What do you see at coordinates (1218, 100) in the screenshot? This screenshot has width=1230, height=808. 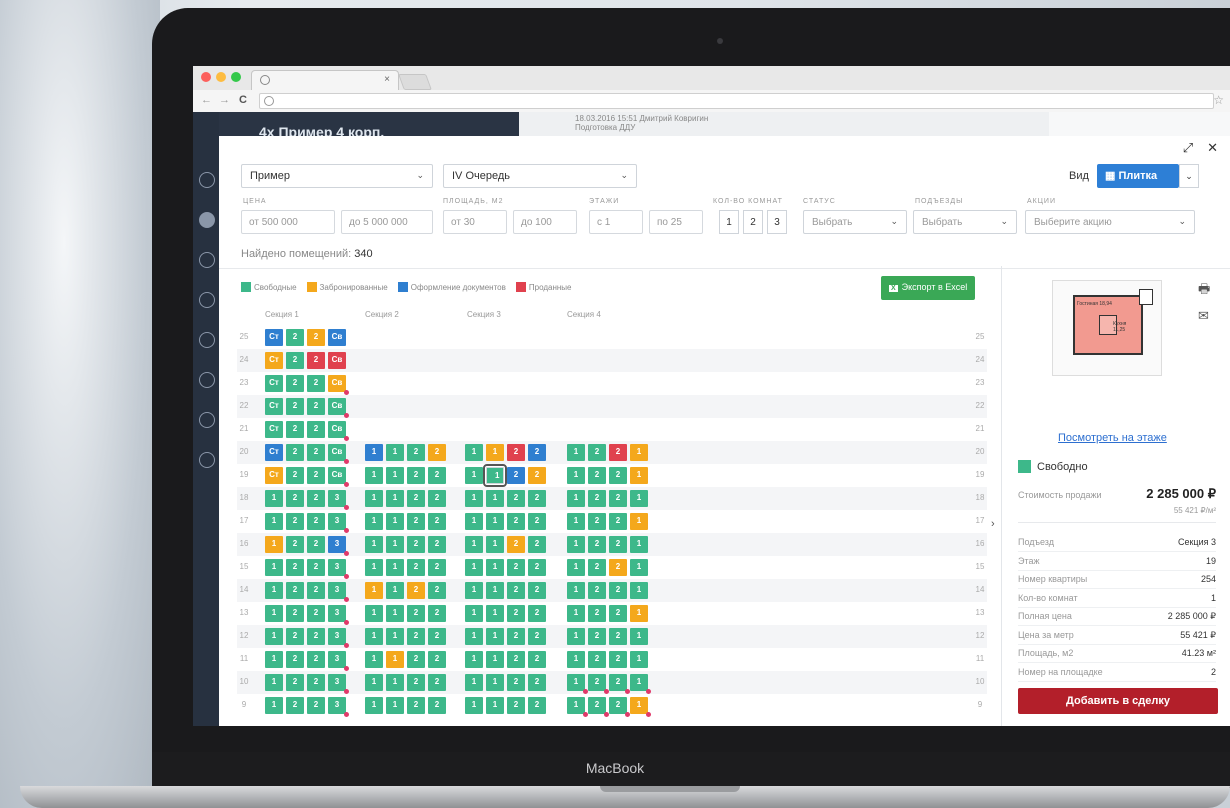 I see `bookmark-star-icon: ☆` at bounding box center [1218, 100].